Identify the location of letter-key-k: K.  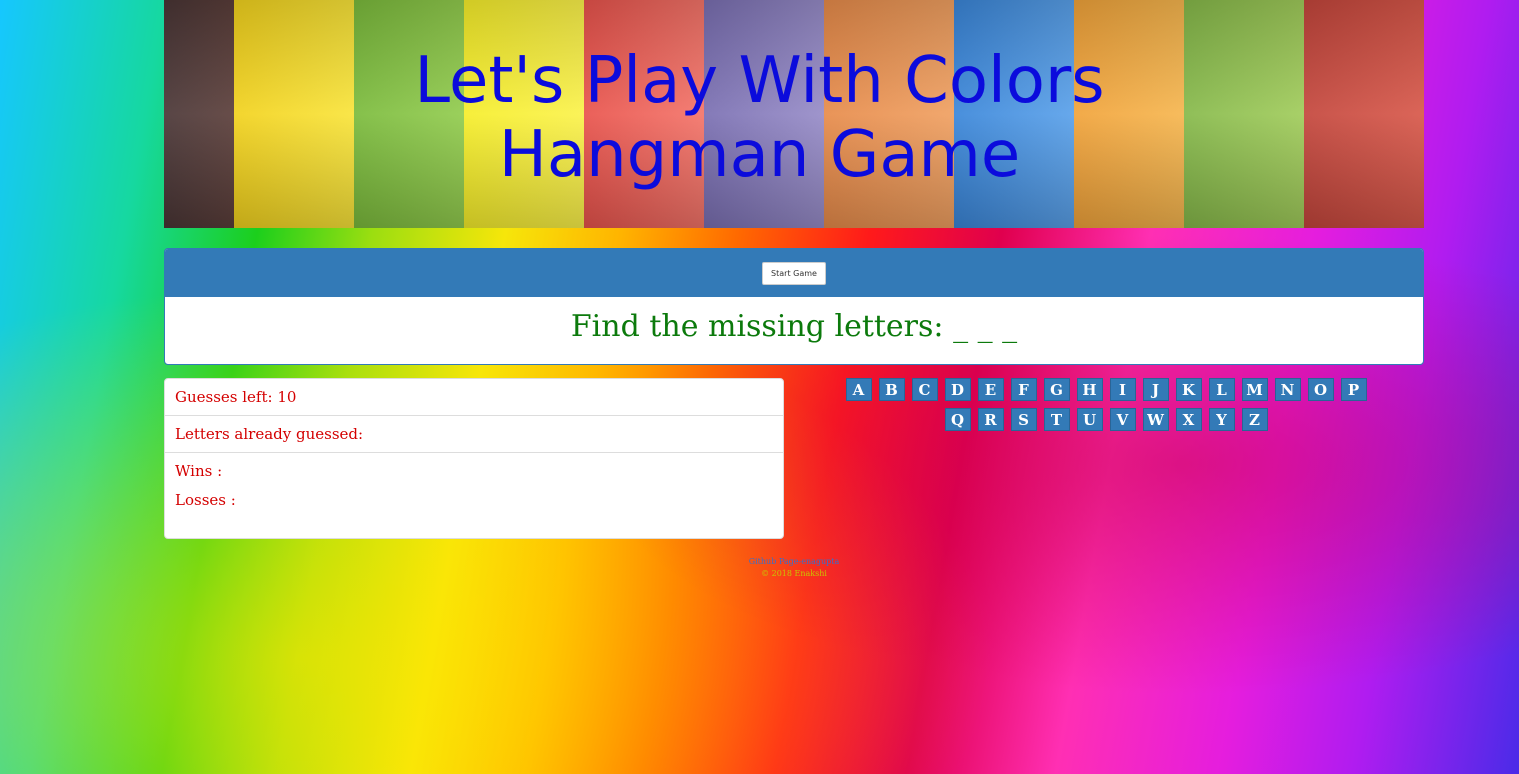
(1188, 389).